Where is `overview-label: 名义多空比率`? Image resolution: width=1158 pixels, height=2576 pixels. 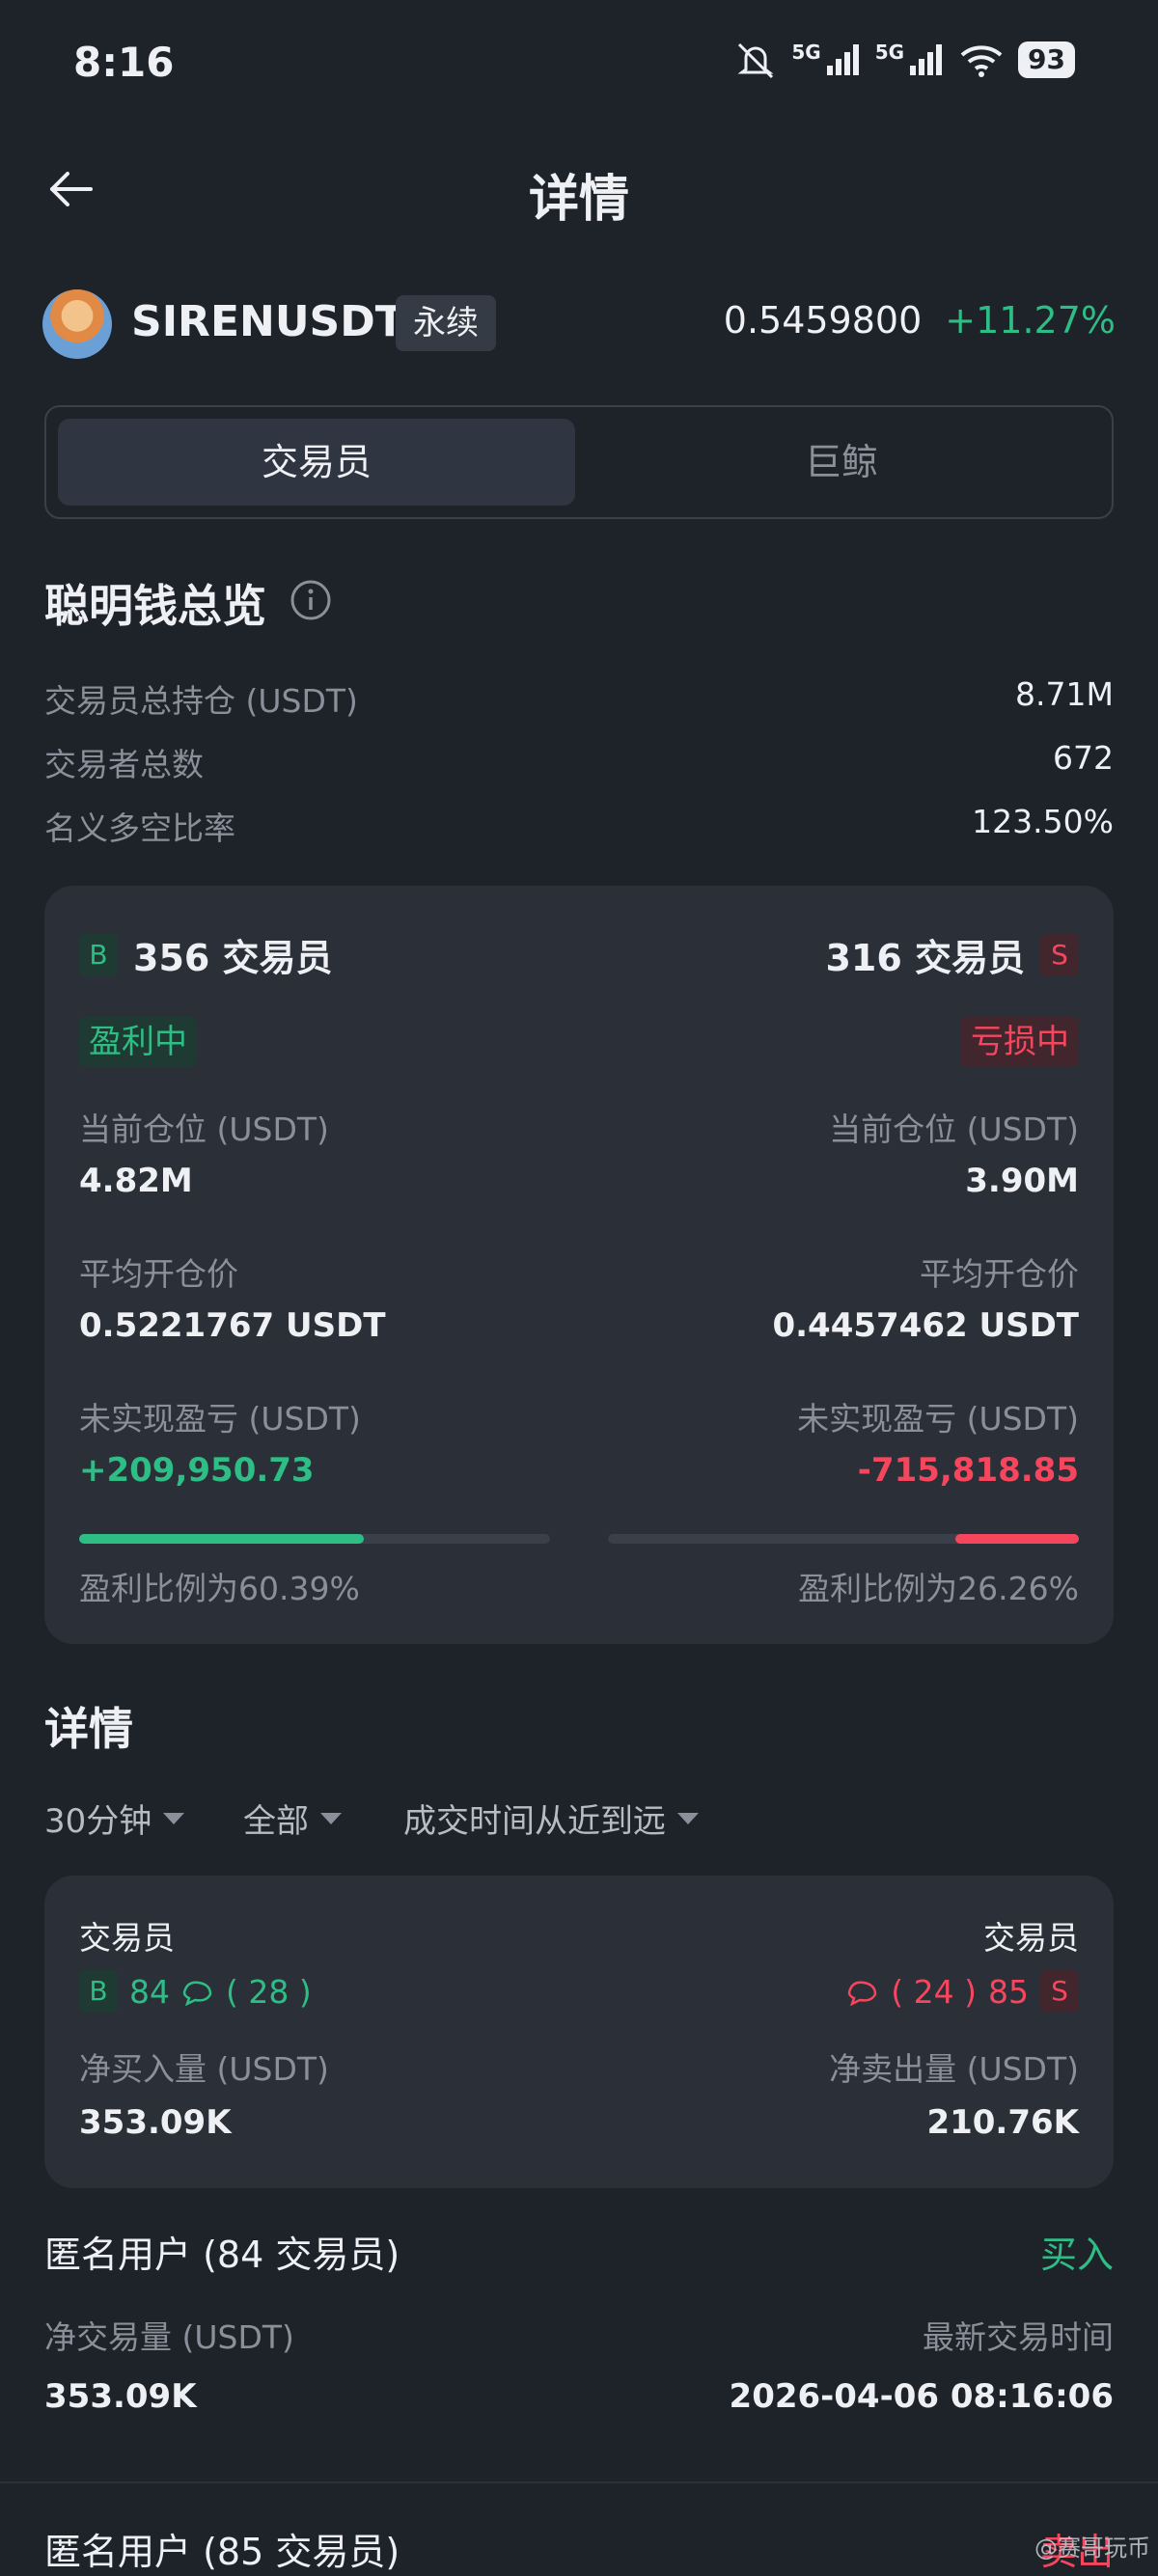 overview-label: 名义多空比率 is located at coordinates (139, 828).